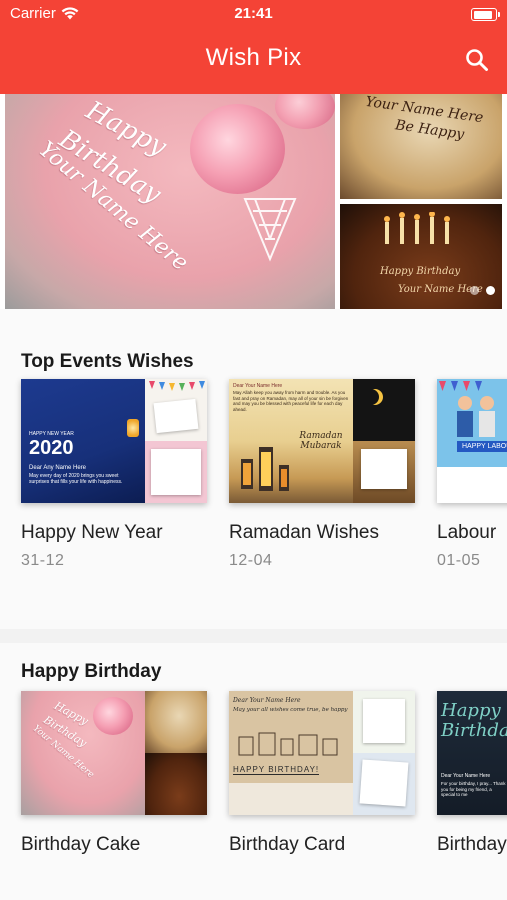  Describe the element at coordinates (384, 722) in the screenshot. I see `birthday-card-side-art` at that location.